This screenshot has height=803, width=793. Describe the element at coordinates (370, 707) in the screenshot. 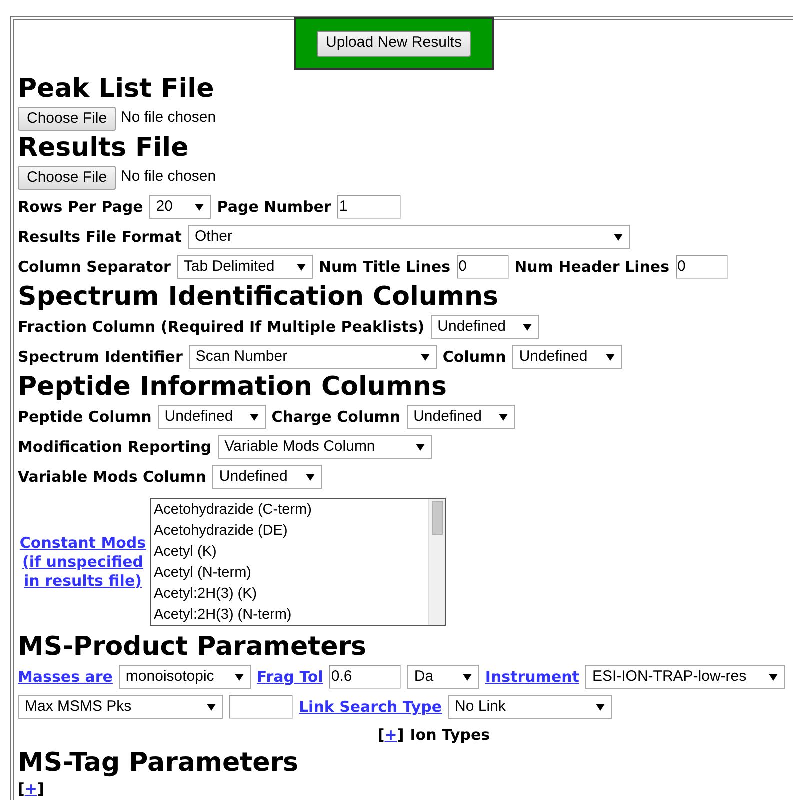

I see `help-link: Link Search Type` at that location.